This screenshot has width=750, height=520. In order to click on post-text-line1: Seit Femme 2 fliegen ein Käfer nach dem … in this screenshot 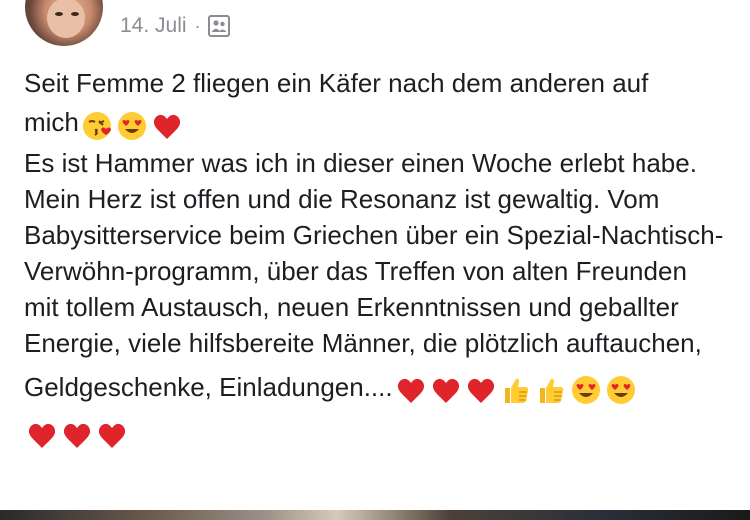, I will do `click(336, 83)`.